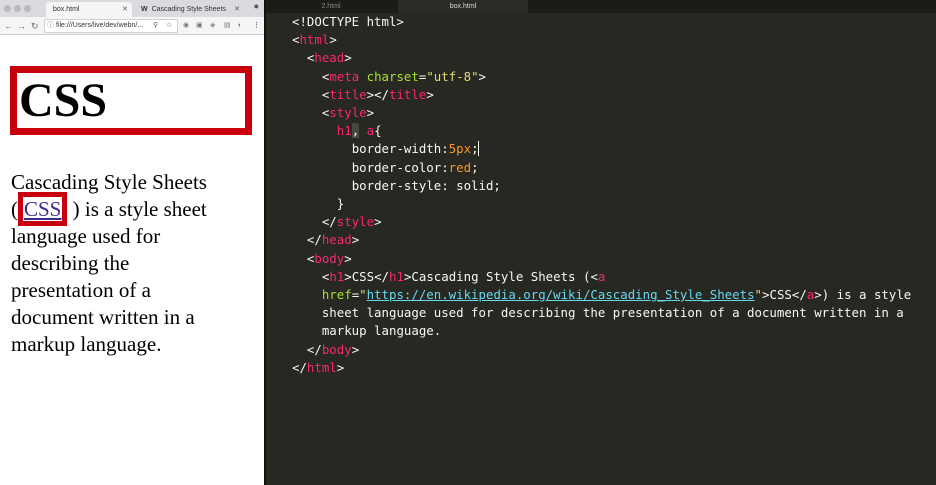 The height and width of the screenshot is (485, 936). What do you see at coordinates (199, 26) in the screenshot?
I see `extension-icon: ▣` at bounding box center [199, 26].